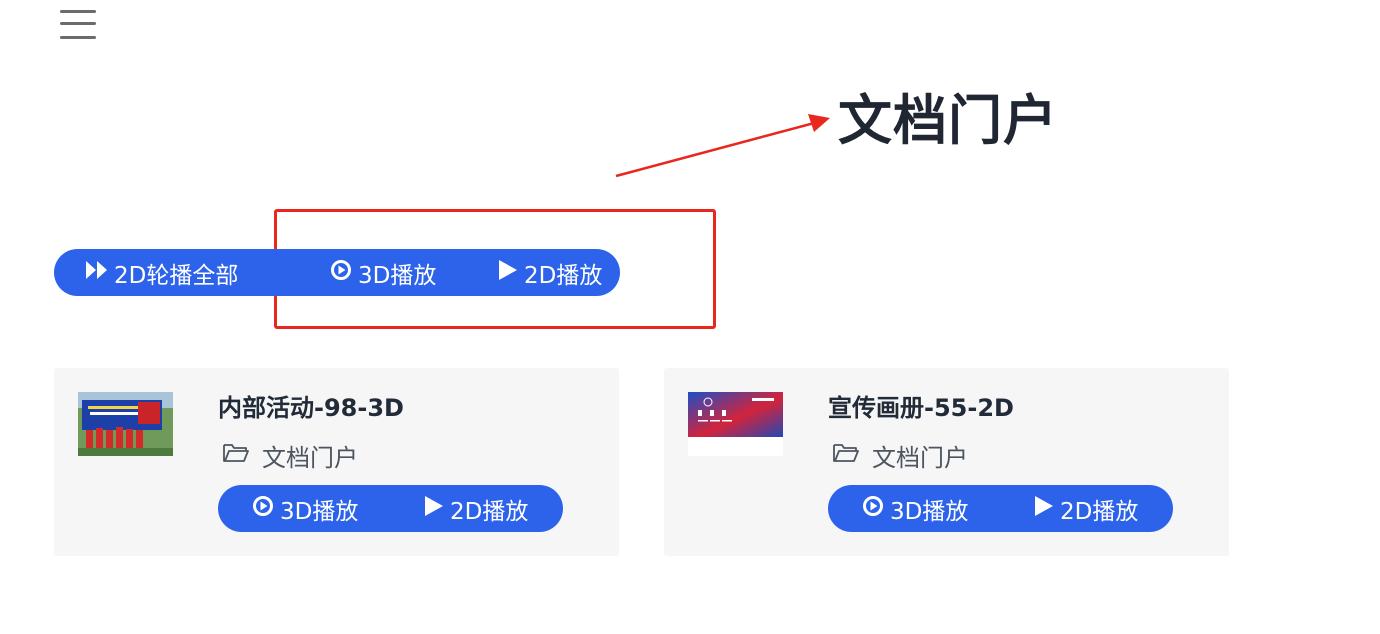 The image size is (1380, 634). I want to click on hamburger-menu-icon, so click(78, 23).